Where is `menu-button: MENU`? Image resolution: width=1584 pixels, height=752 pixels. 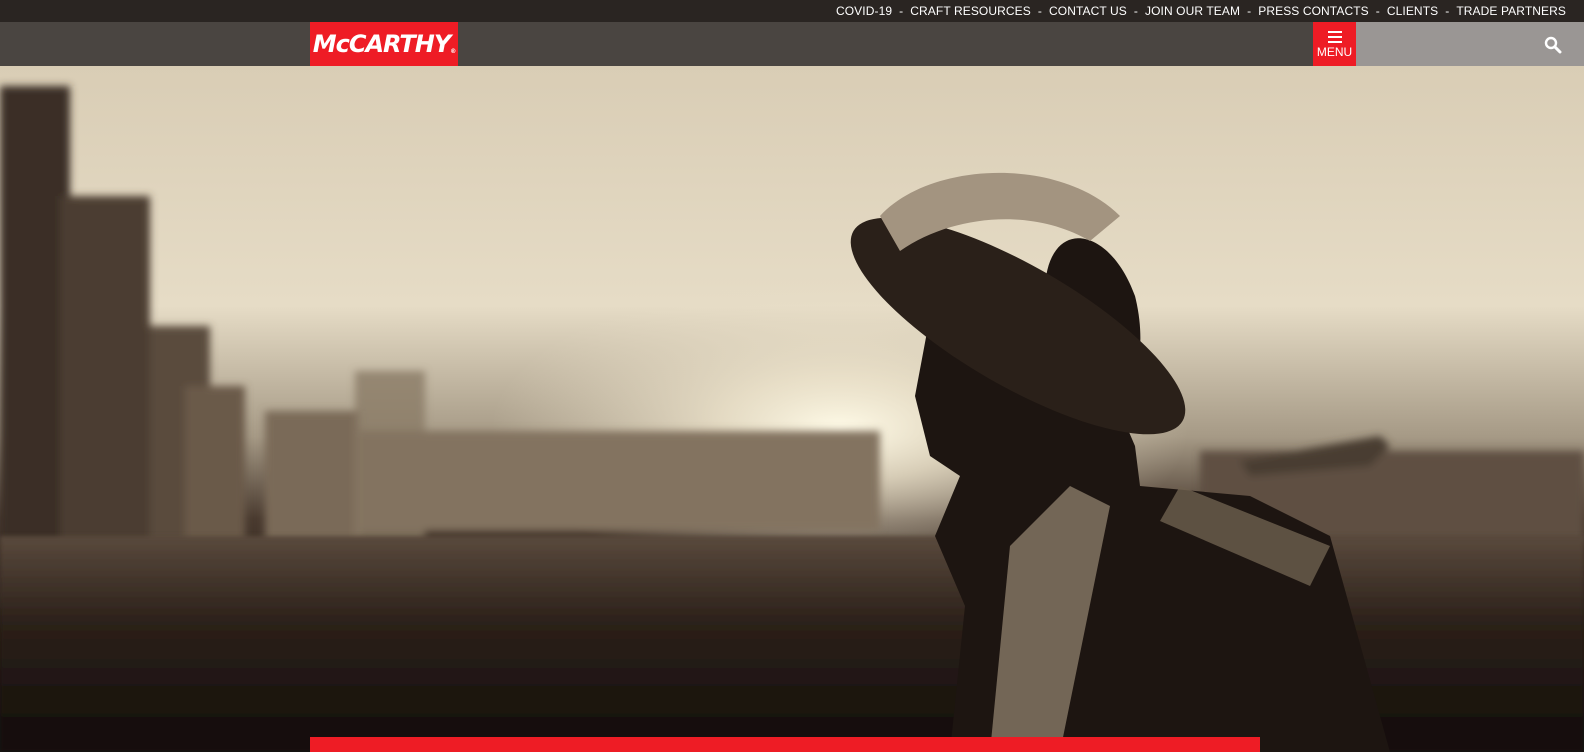
menu-button: MENU is located at coordinates (1334, 44).